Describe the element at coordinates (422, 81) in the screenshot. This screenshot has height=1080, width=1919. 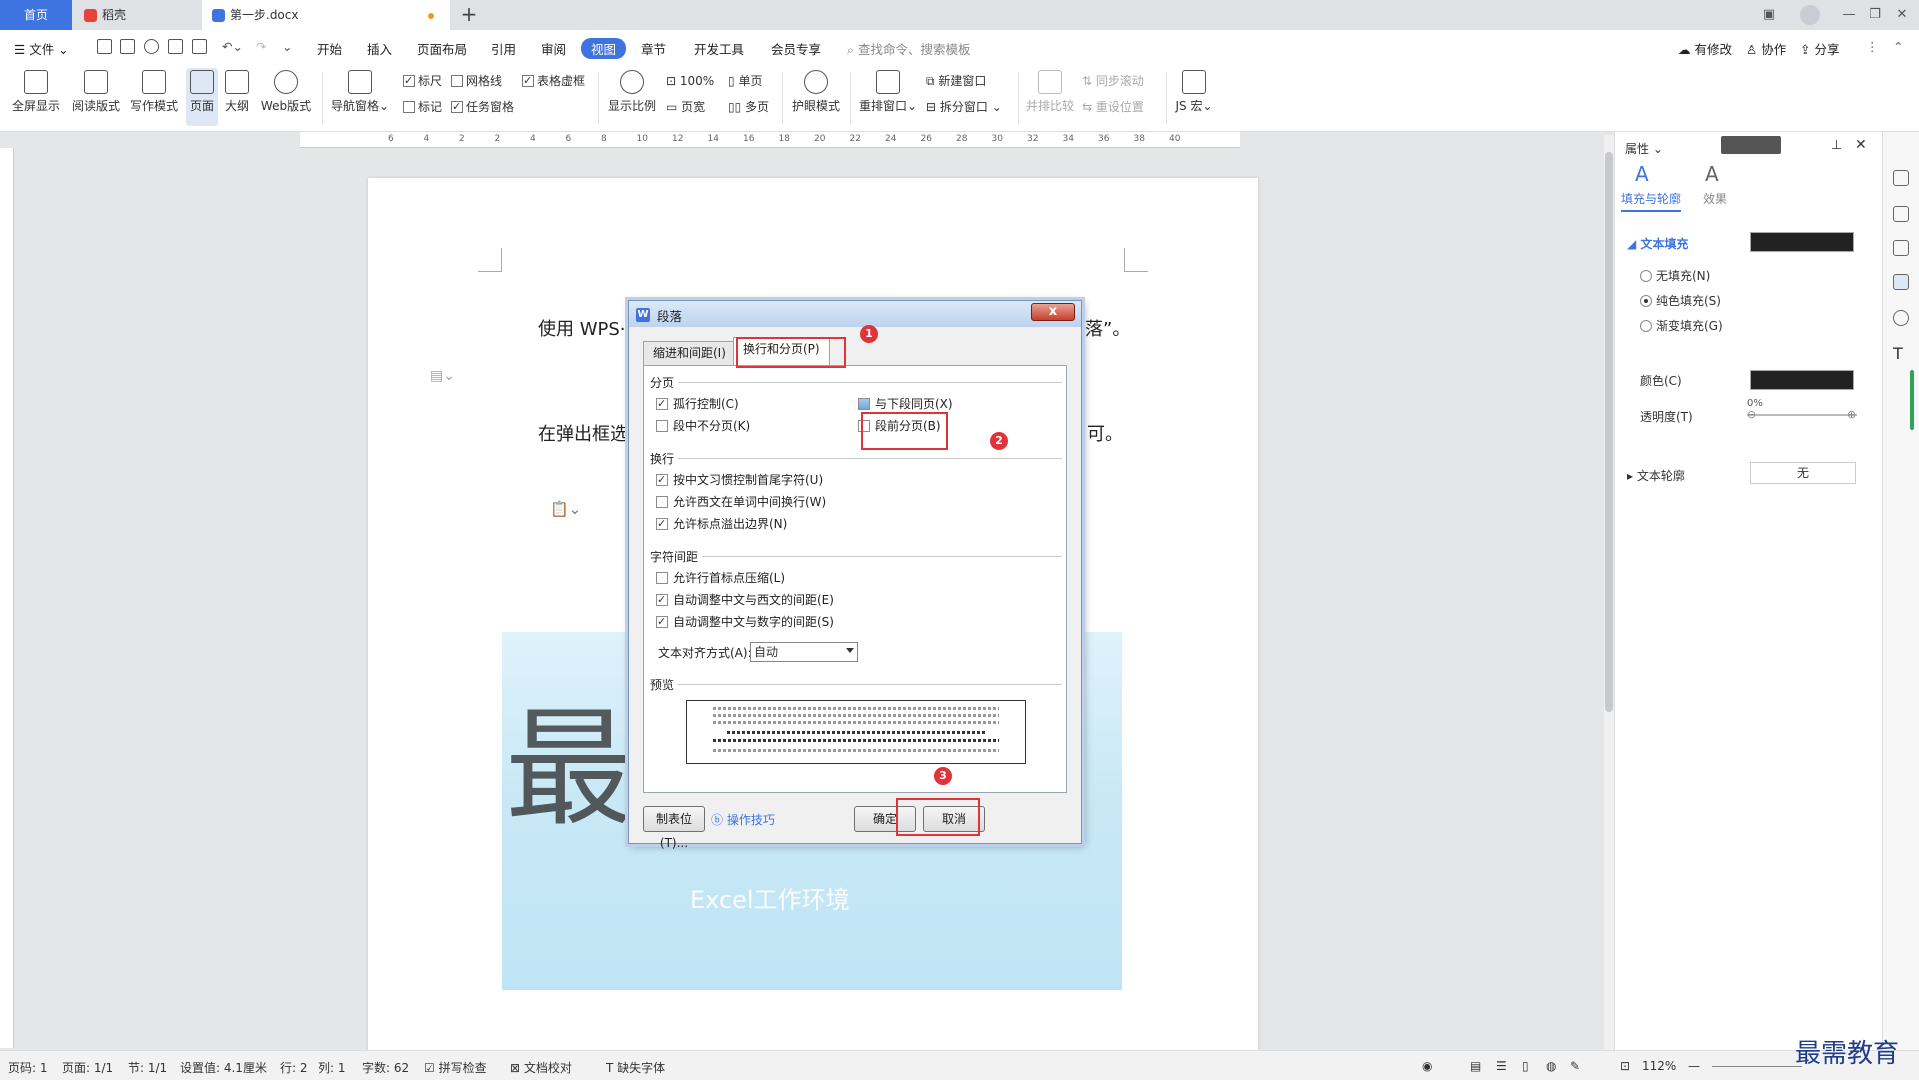
I see `ruler-checkbox: 标尺` at that location.